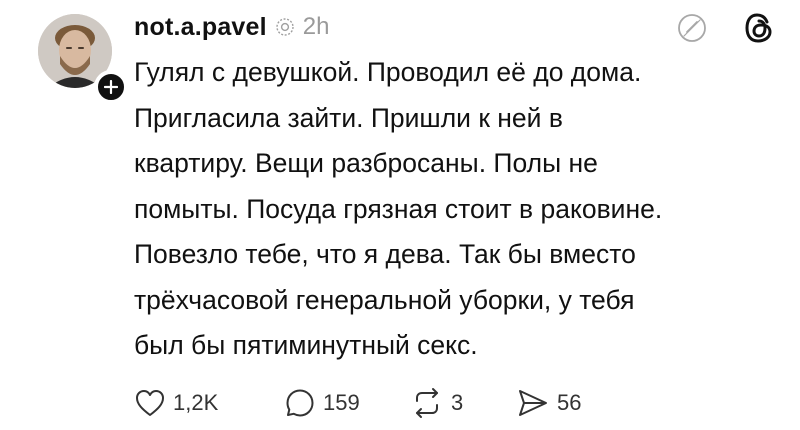 Image resolution: width=800 pixels, height=430 pixels. Describe the element at coordinates (759, 30) in the screenshot. I see `threads-logo` at that location.